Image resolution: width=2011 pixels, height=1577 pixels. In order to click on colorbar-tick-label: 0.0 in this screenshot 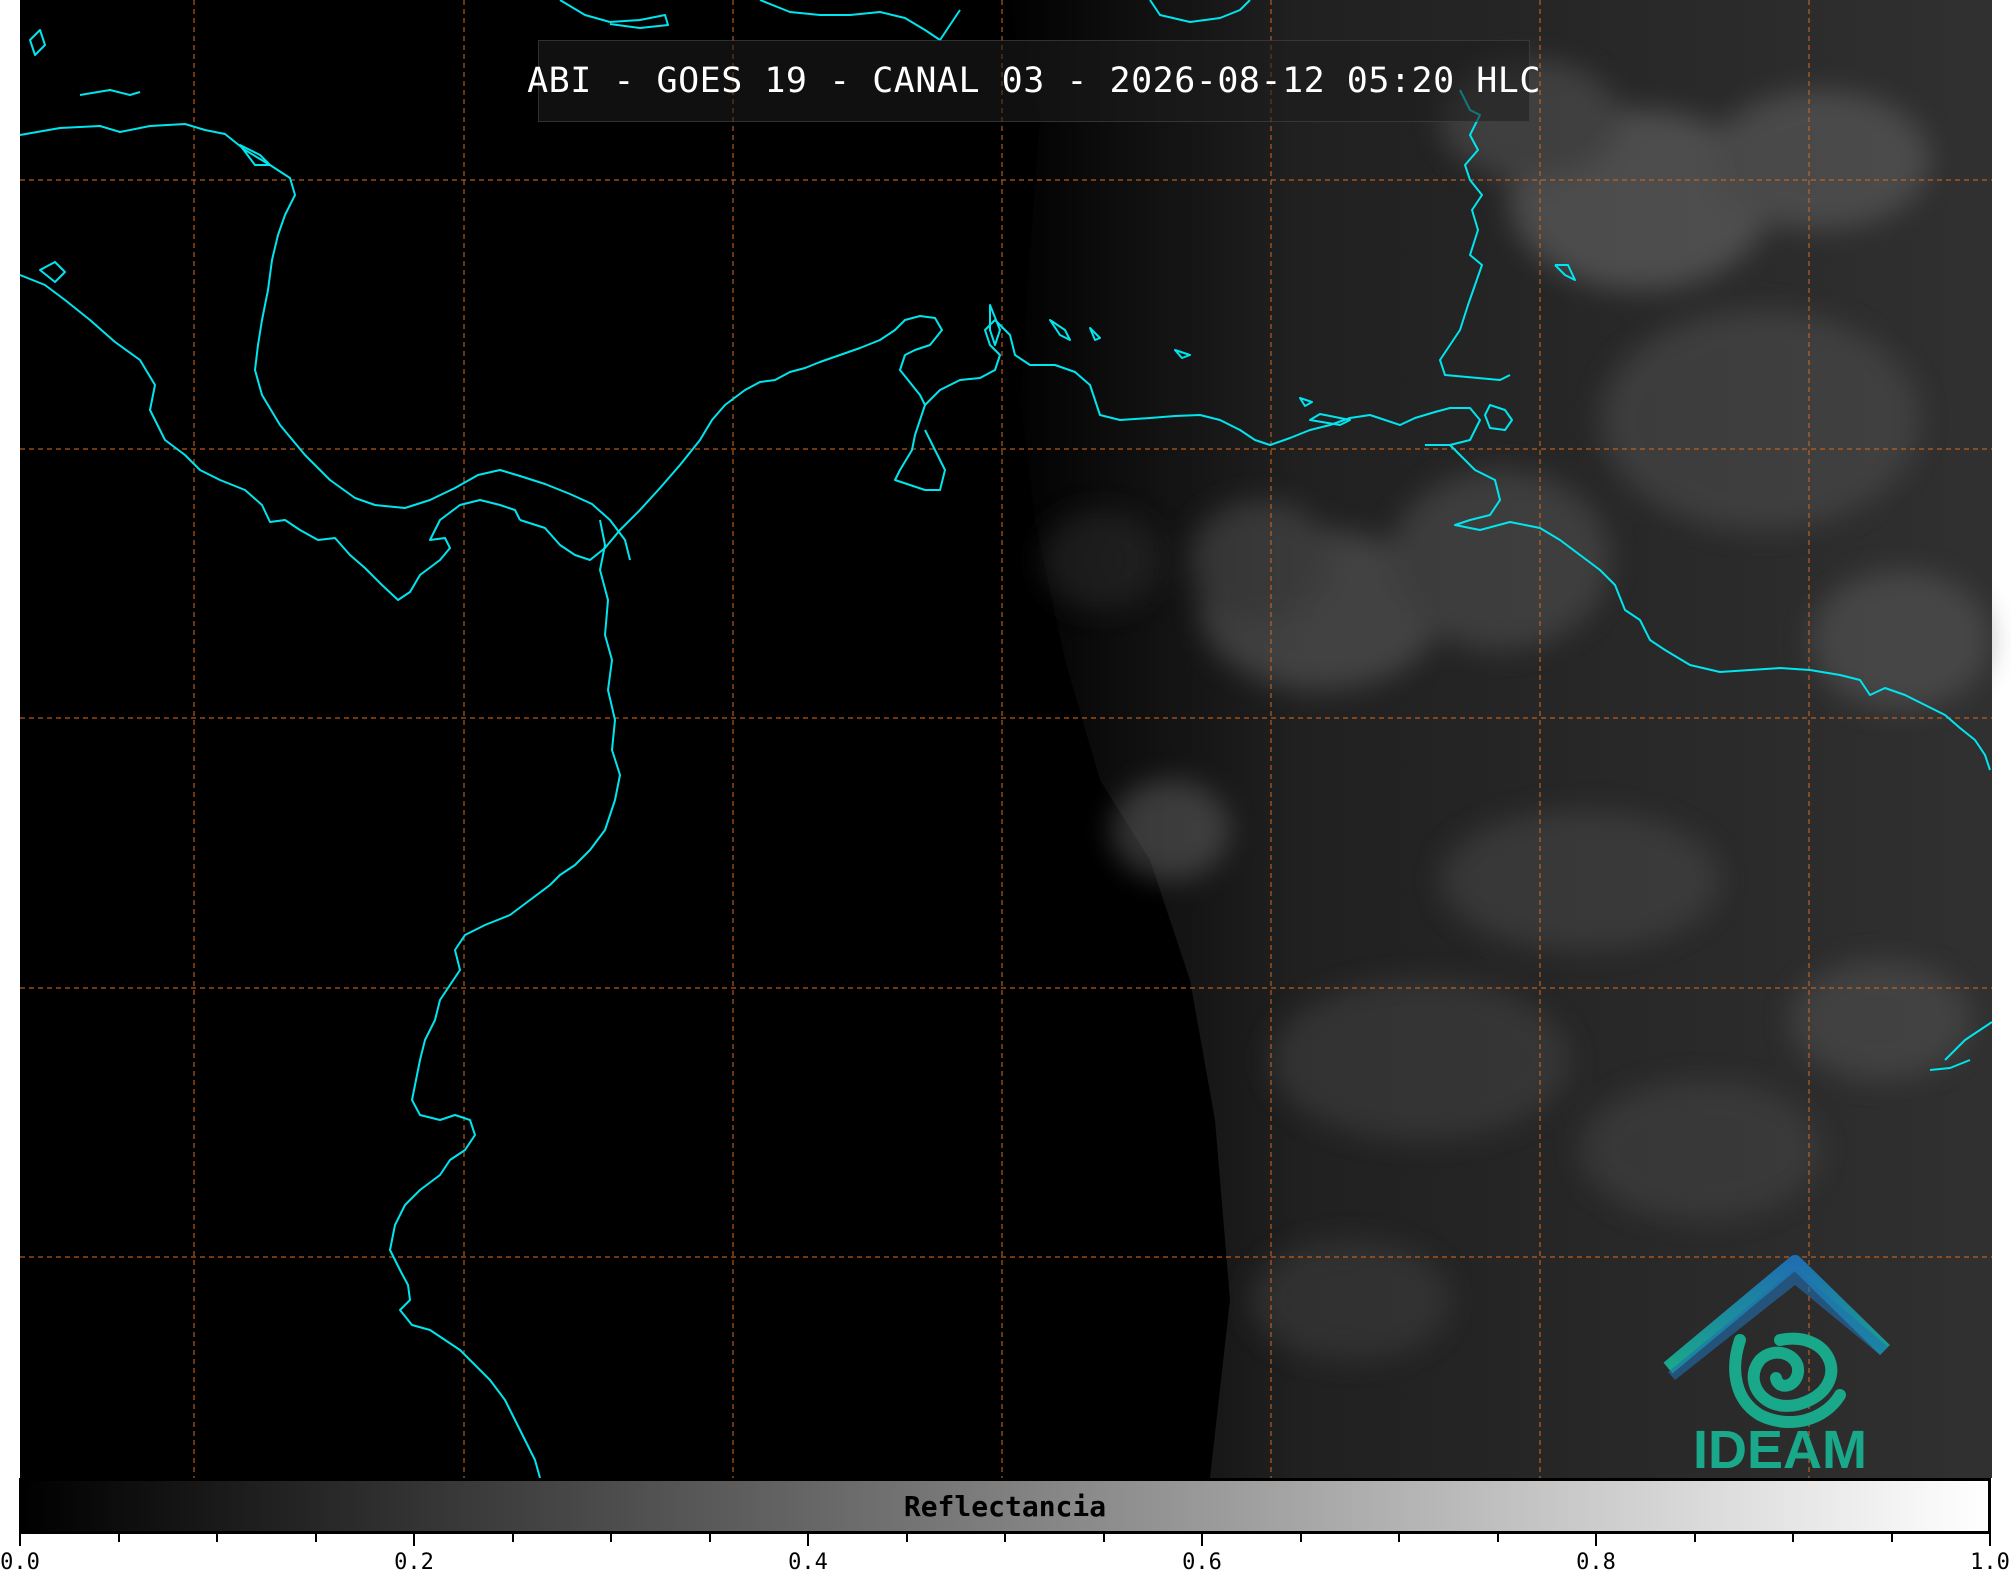, I will do `click(20, 1562)`.